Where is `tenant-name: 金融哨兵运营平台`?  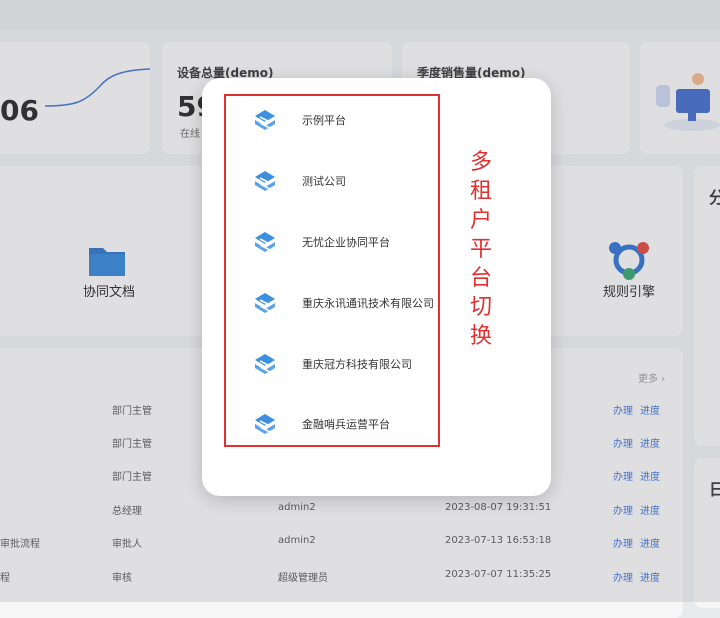
tenant-name: 金融哨兵运营平台 is located at coordinates (346, 424).